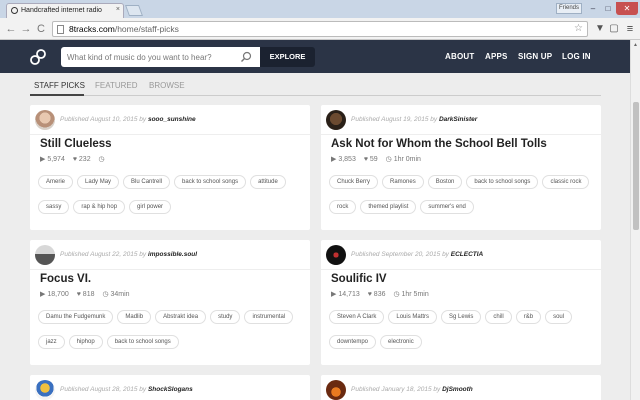 The height and width of the screenshot is (400, 640). I want to click on card-divider, so click(461, 269).